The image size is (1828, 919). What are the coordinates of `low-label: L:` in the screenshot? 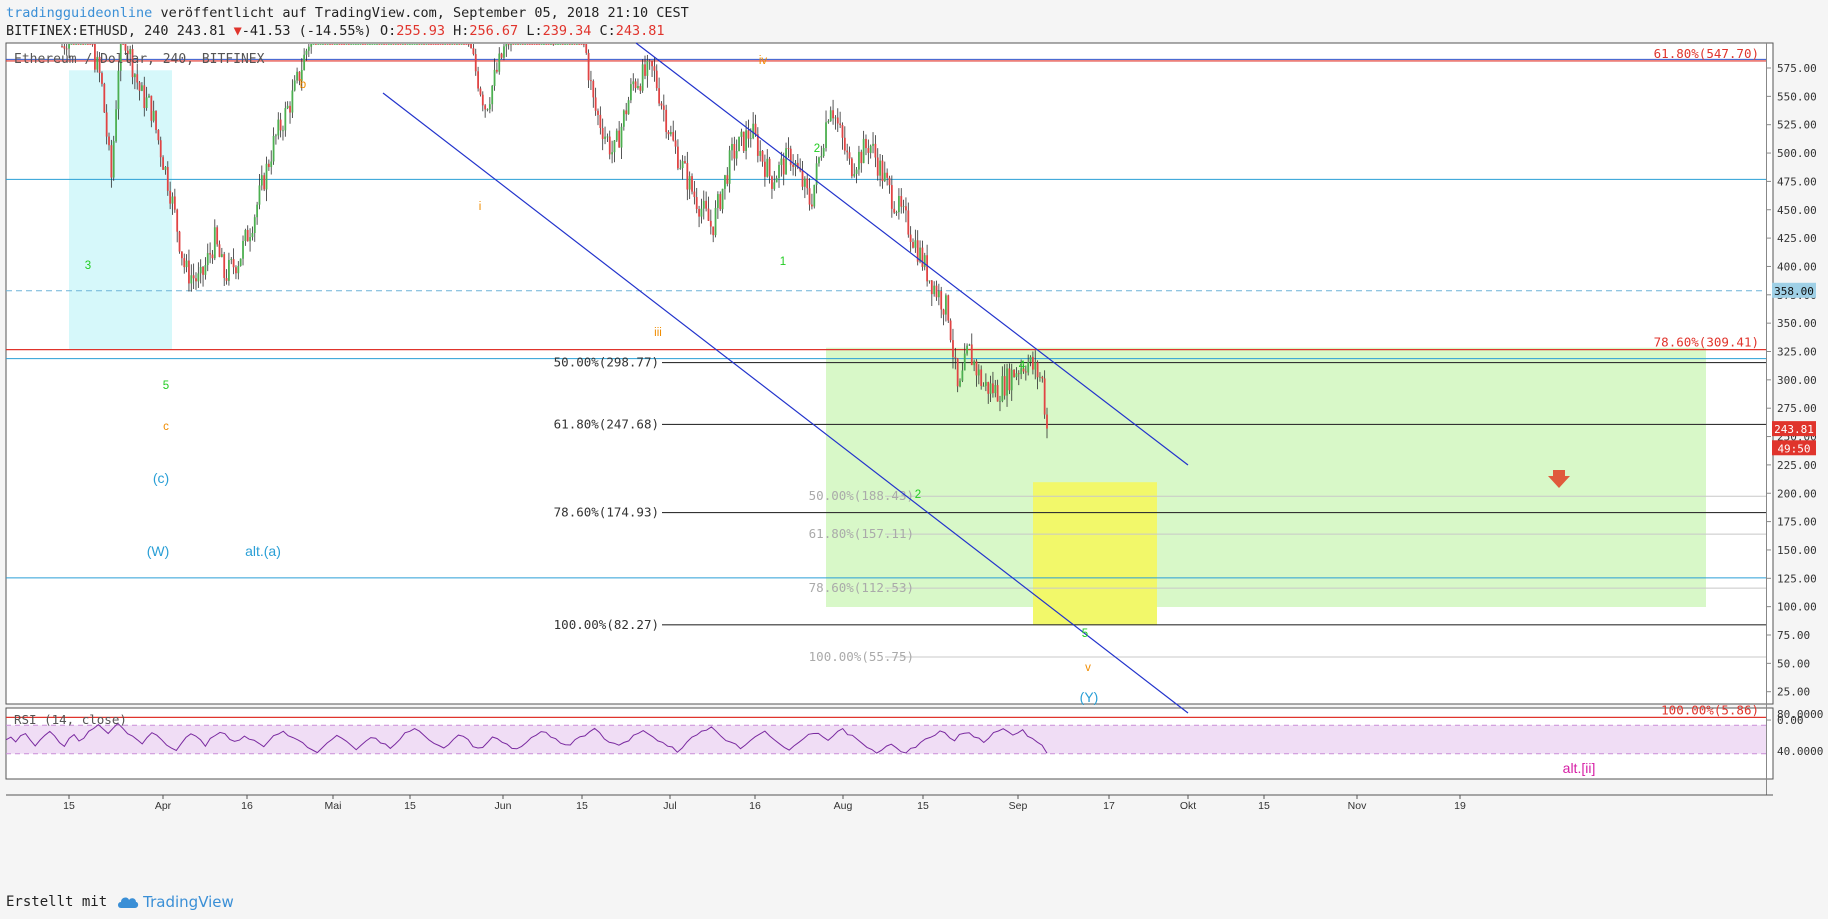 It's located at (534, 31).